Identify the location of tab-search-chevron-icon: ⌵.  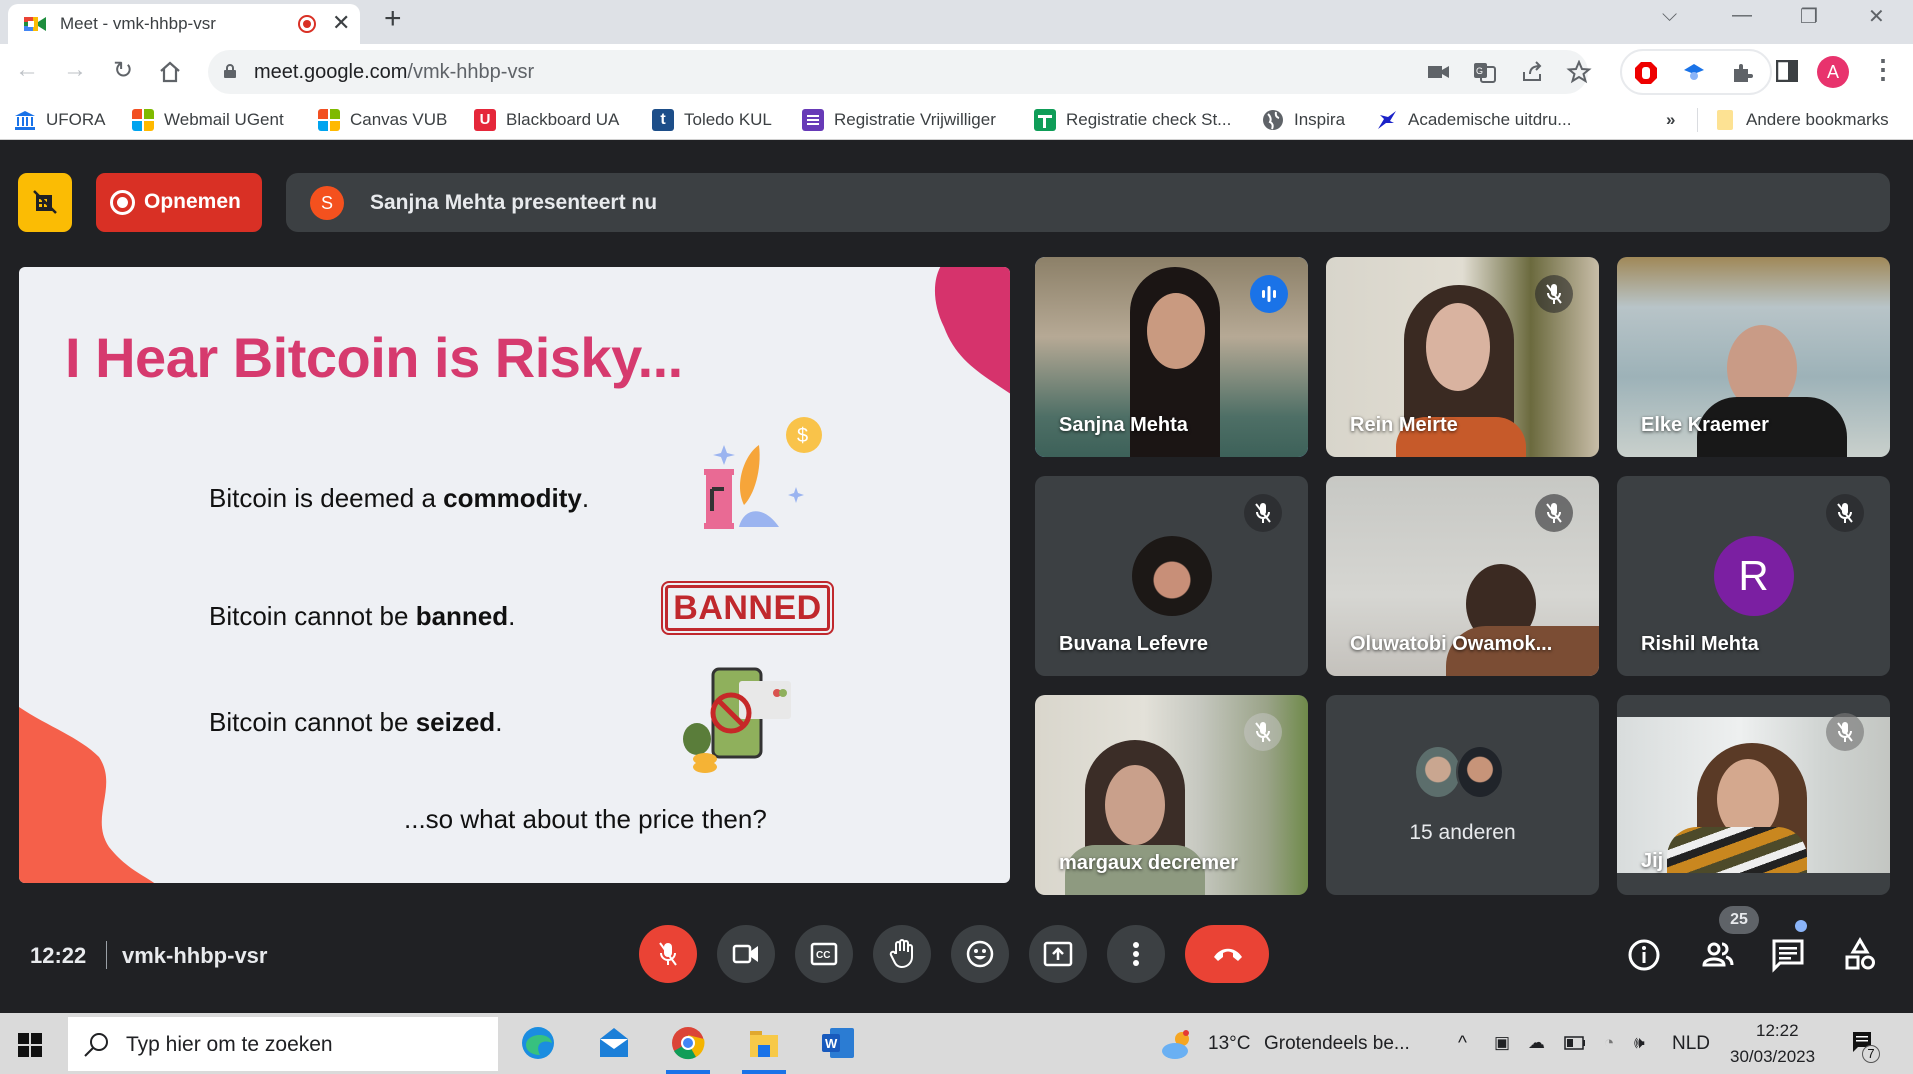
(1669, 15).